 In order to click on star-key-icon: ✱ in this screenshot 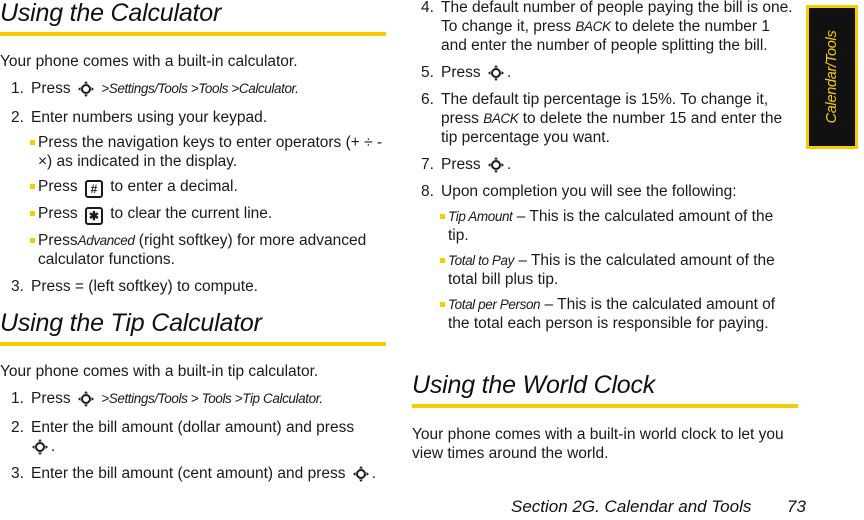, I will do `click(93, 216)`.